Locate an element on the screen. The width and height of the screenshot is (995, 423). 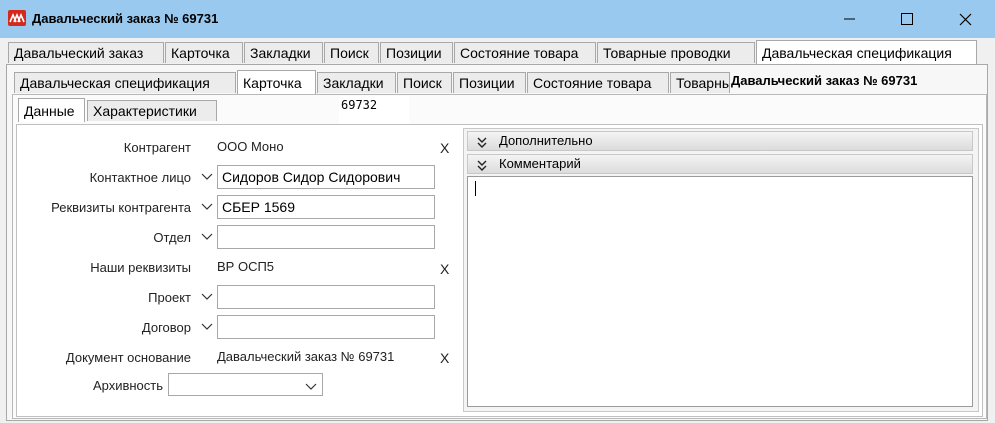
contract-chevron-down-icon is located at coordinates (207, 327).